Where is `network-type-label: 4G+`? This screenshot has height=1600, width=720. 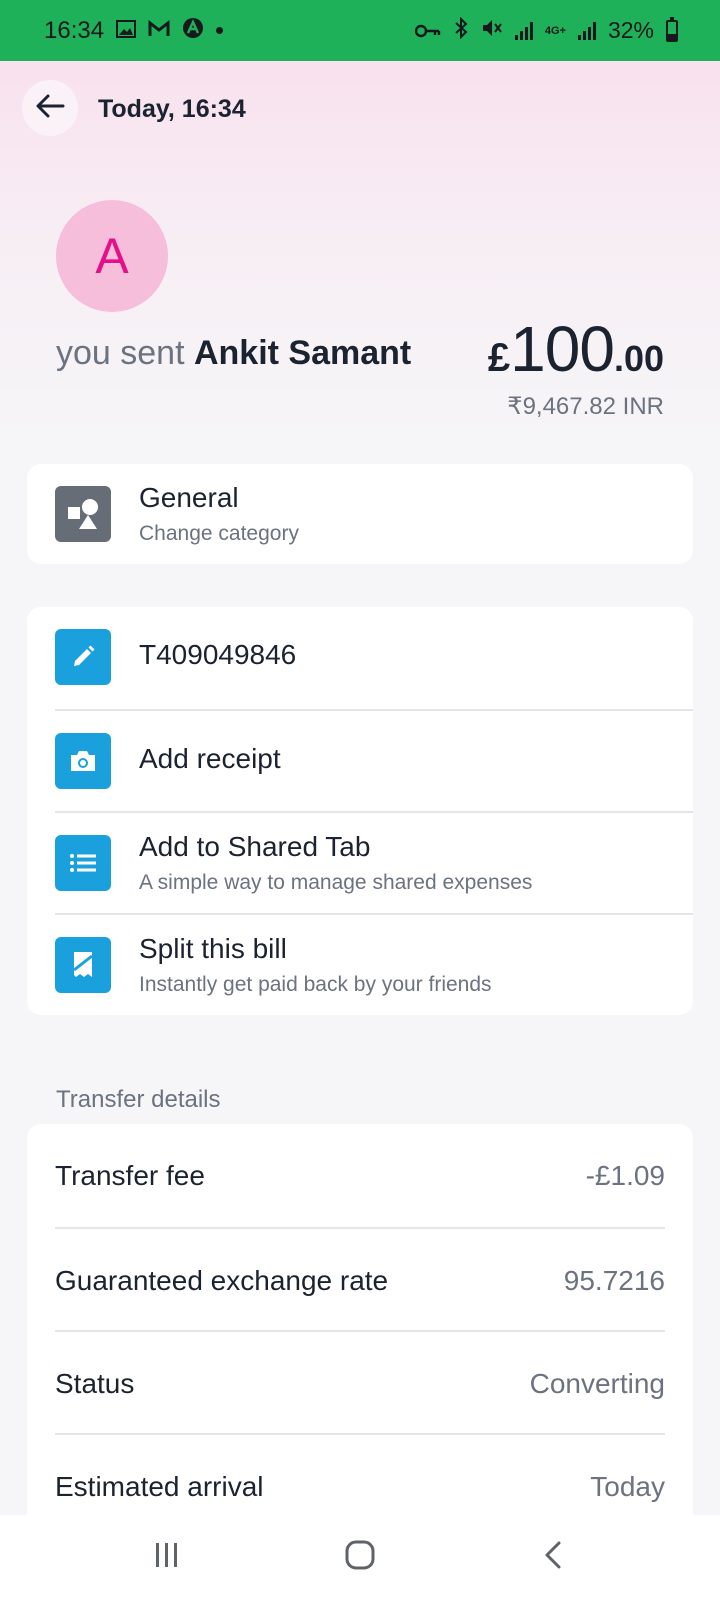
network-type-label: 4G+ is located at coordinates (555, 30).